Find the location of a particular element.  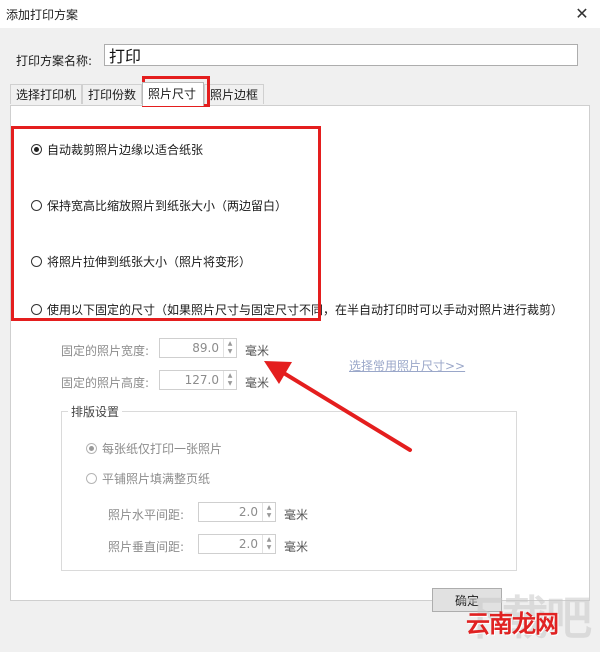

v-spacing-unit: 毫米 is located at coordinates (296, 547).